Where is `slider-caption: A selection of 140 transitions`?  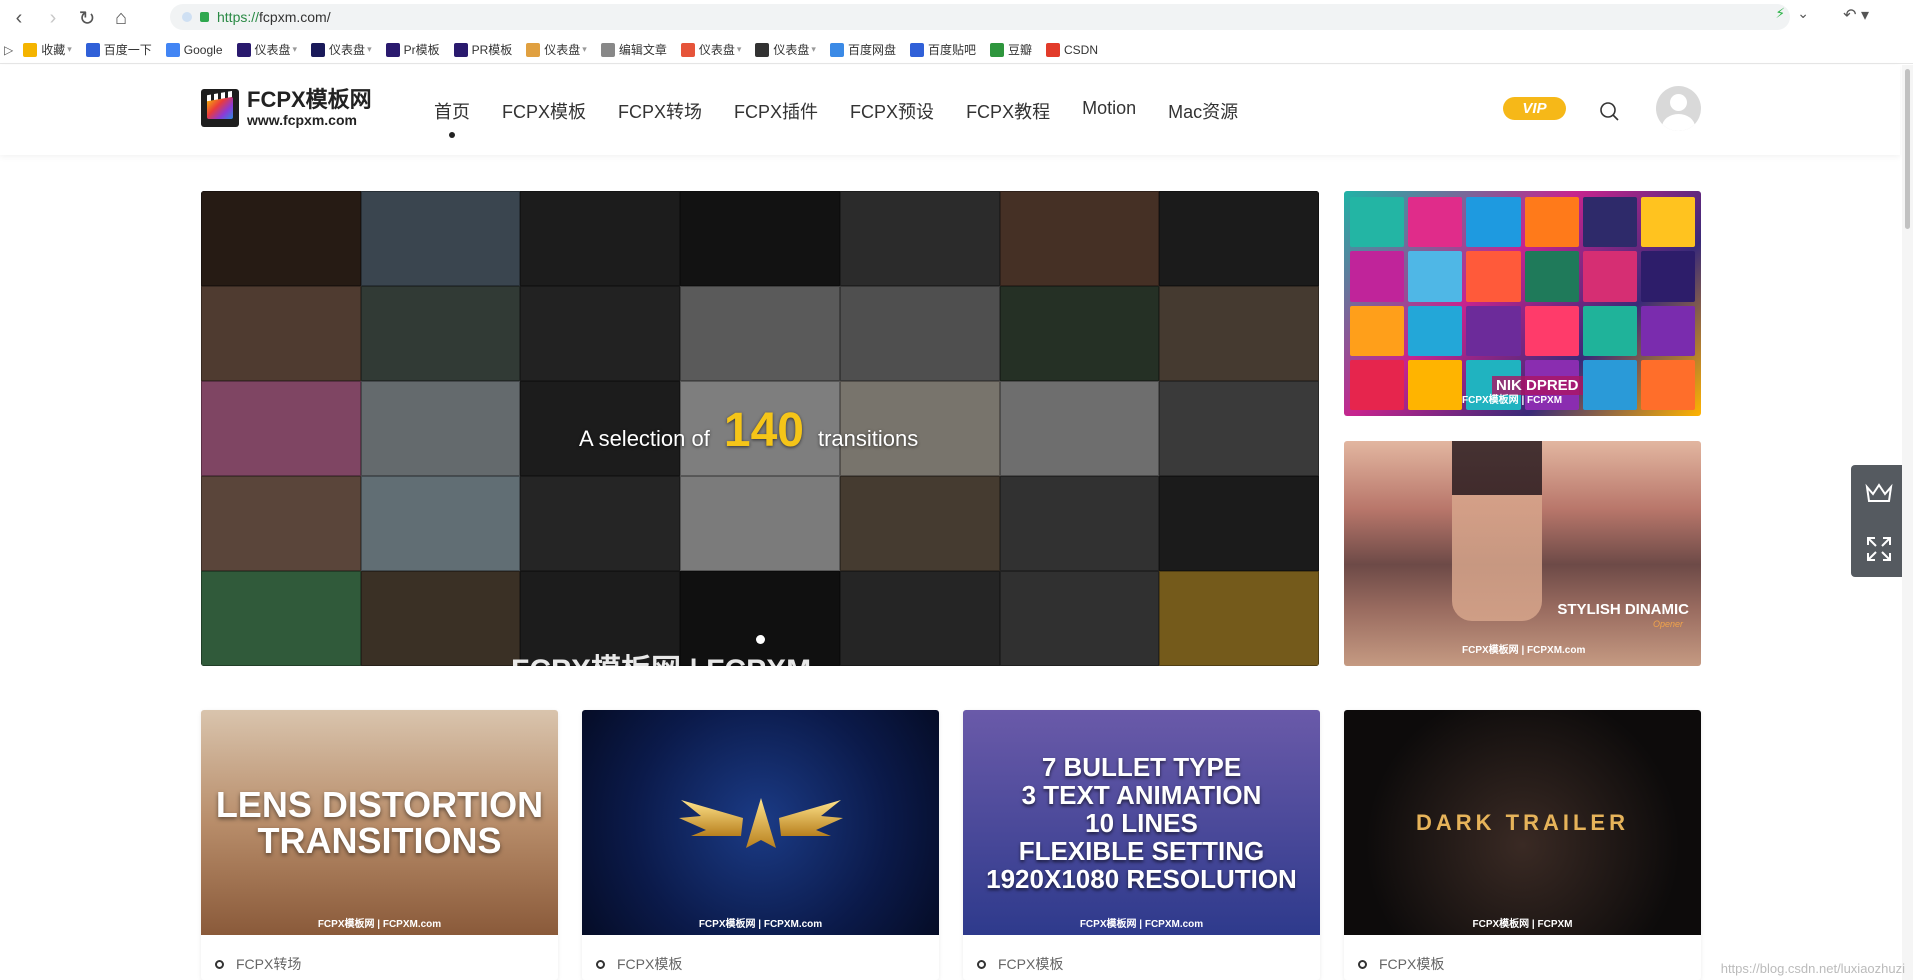 slider-caption: A selection of 140 transitions is located at coordinates (748, 430).